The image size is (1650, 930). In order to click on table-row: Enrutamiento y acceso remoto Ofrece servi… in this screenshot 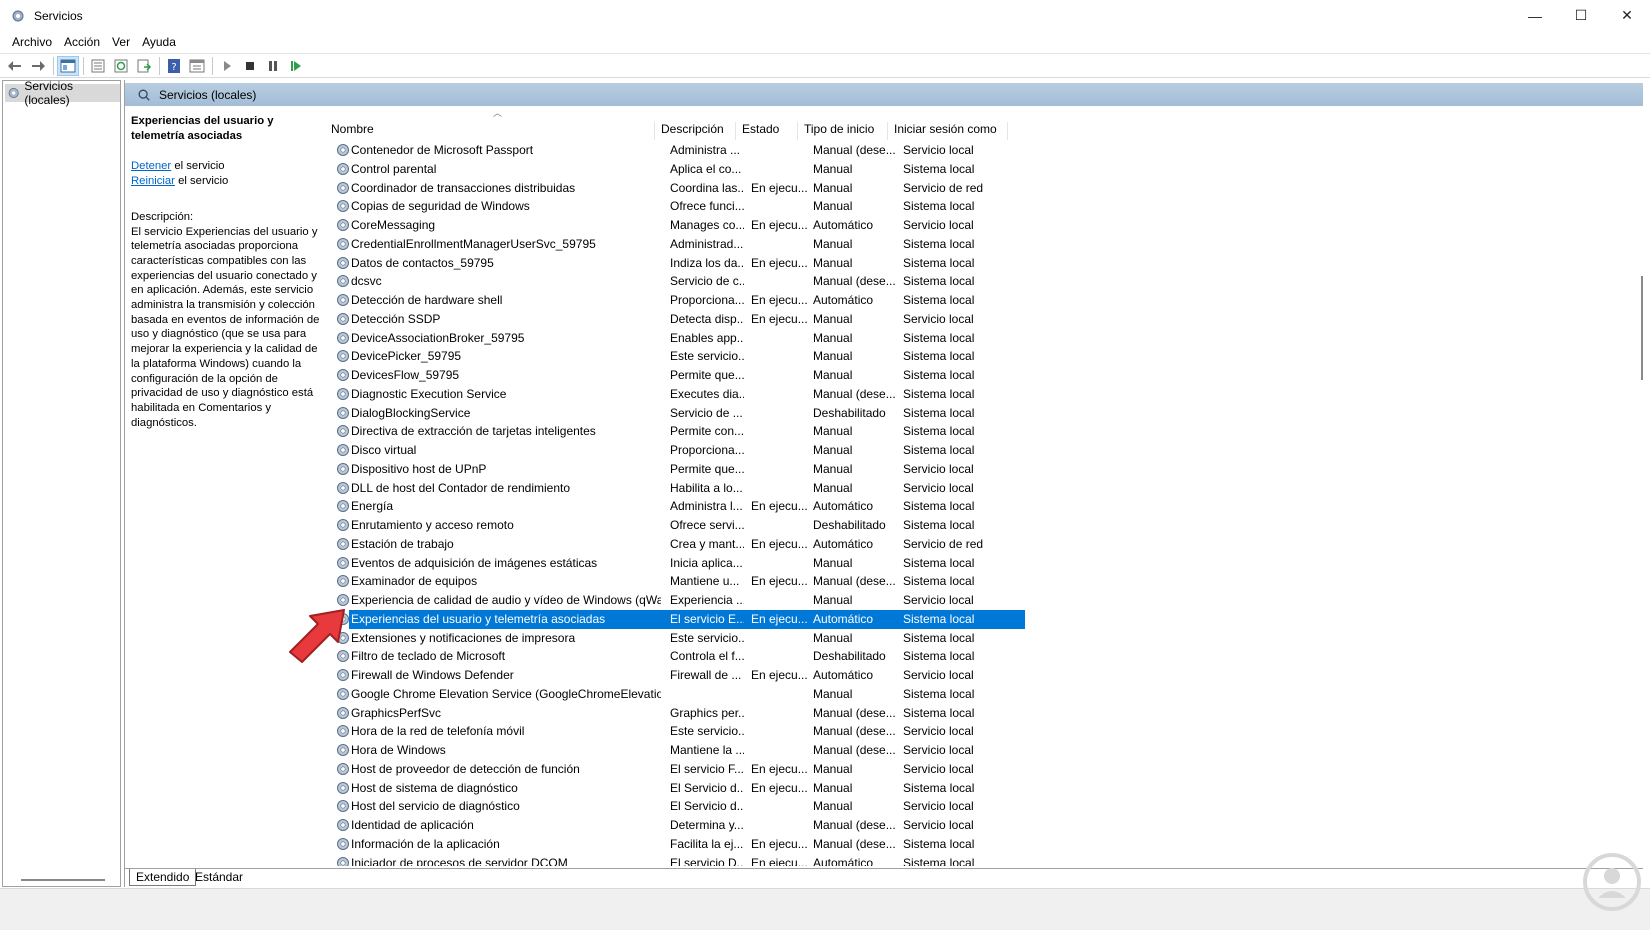, I will do `click(675, 525)`.